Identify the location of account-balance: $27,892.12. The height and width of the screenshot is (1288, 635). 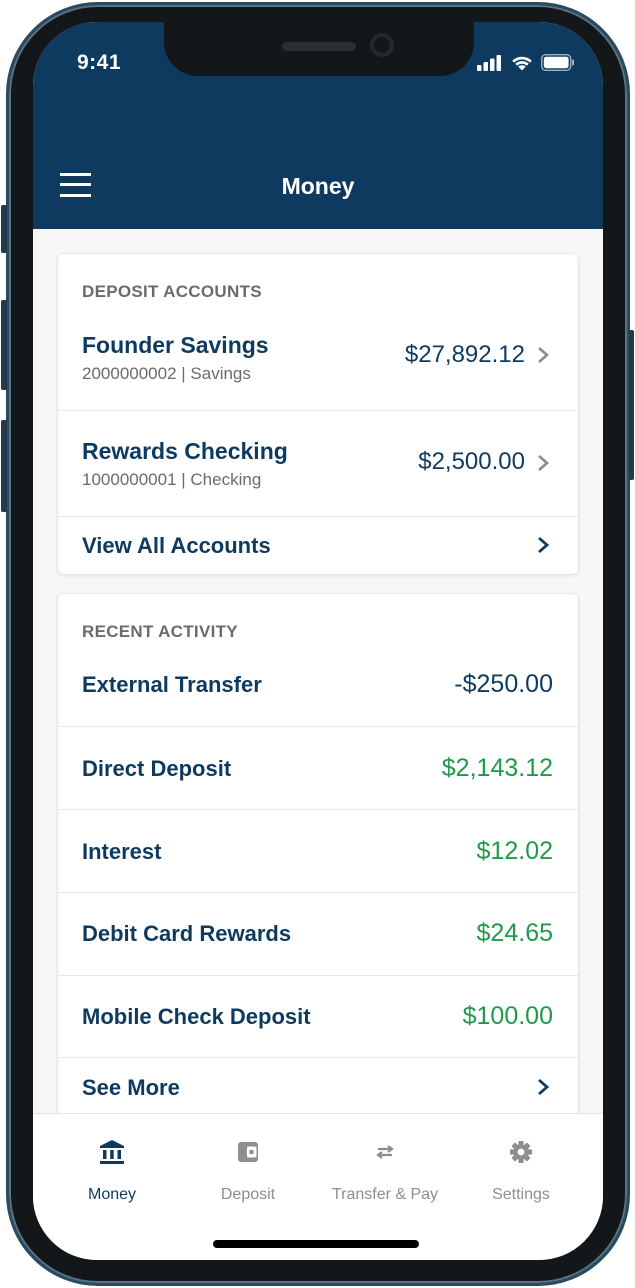
(464, 354).